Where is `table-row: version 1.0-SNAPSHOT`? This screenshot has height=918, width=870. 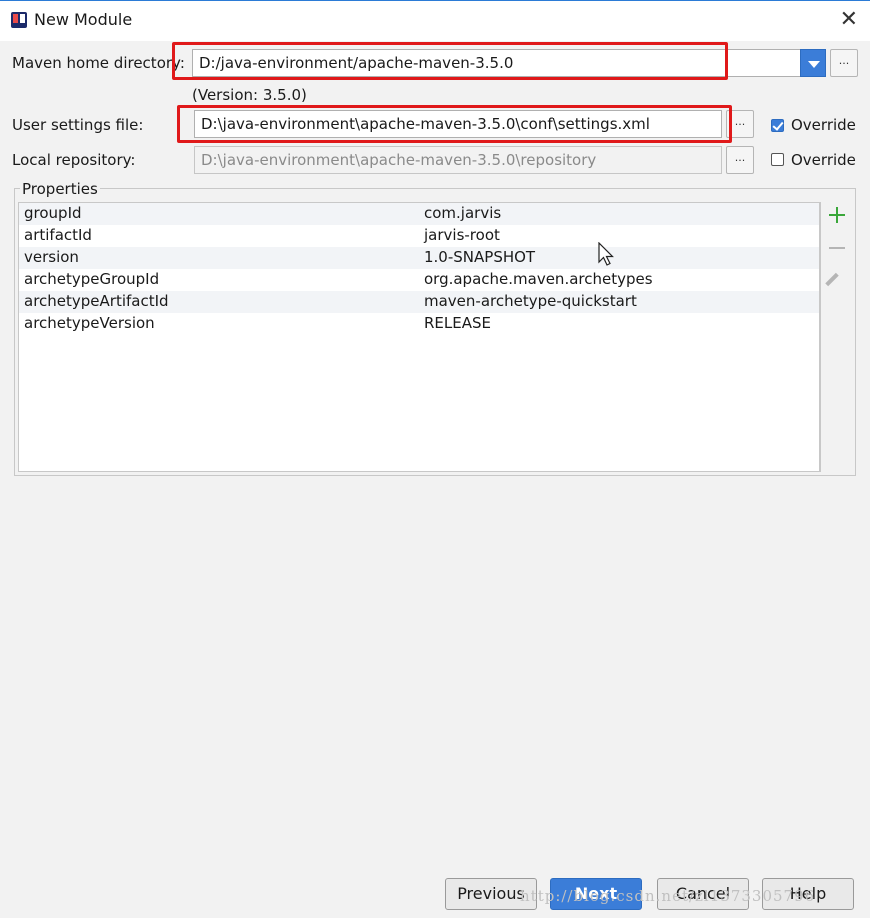
table-row: version 1.0-SNAPSHOT is located at coordinates (419, 258).